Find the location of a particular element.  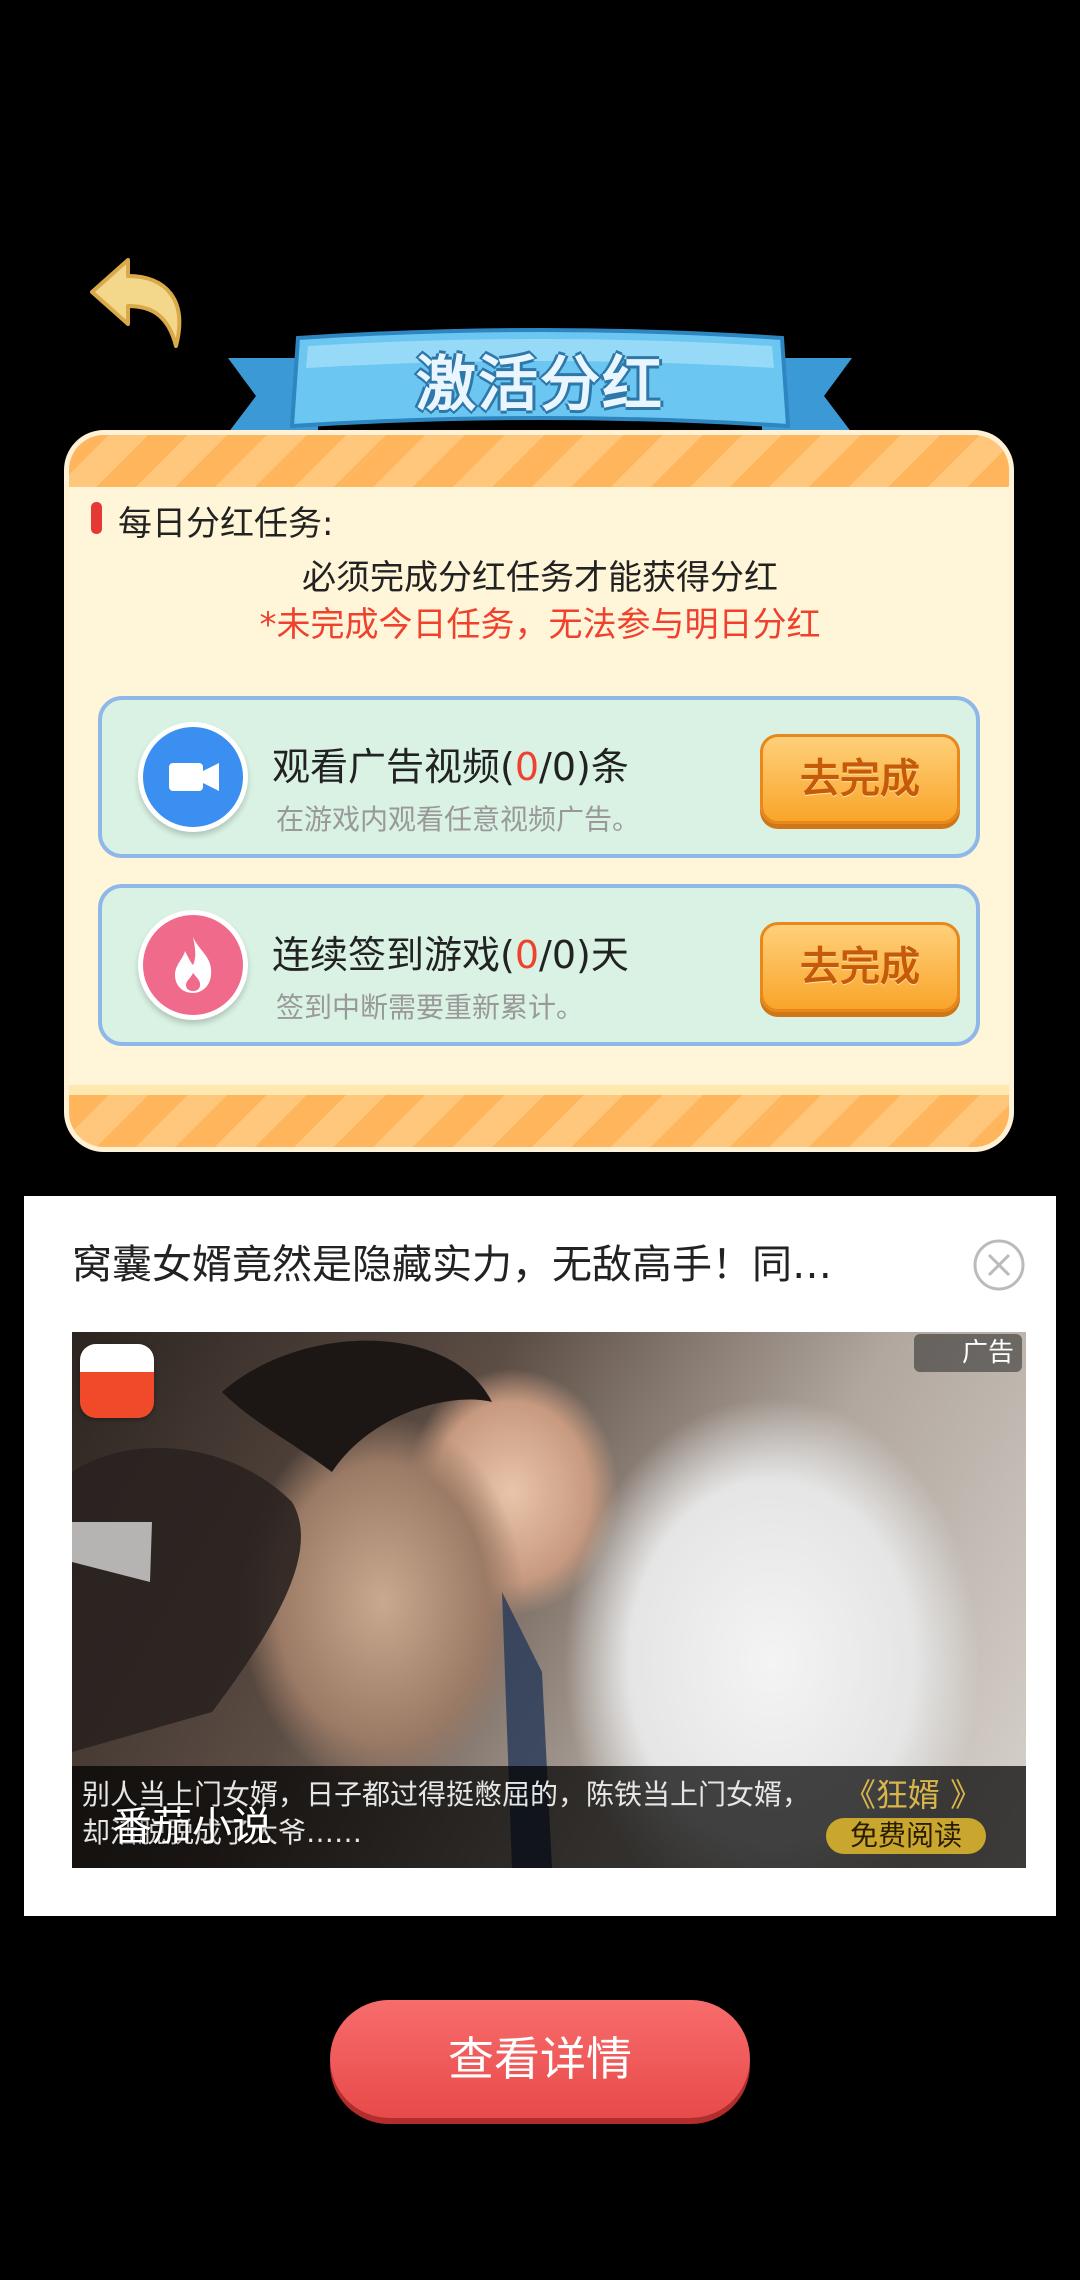

flame-icon is located at coordinates (193, 965).